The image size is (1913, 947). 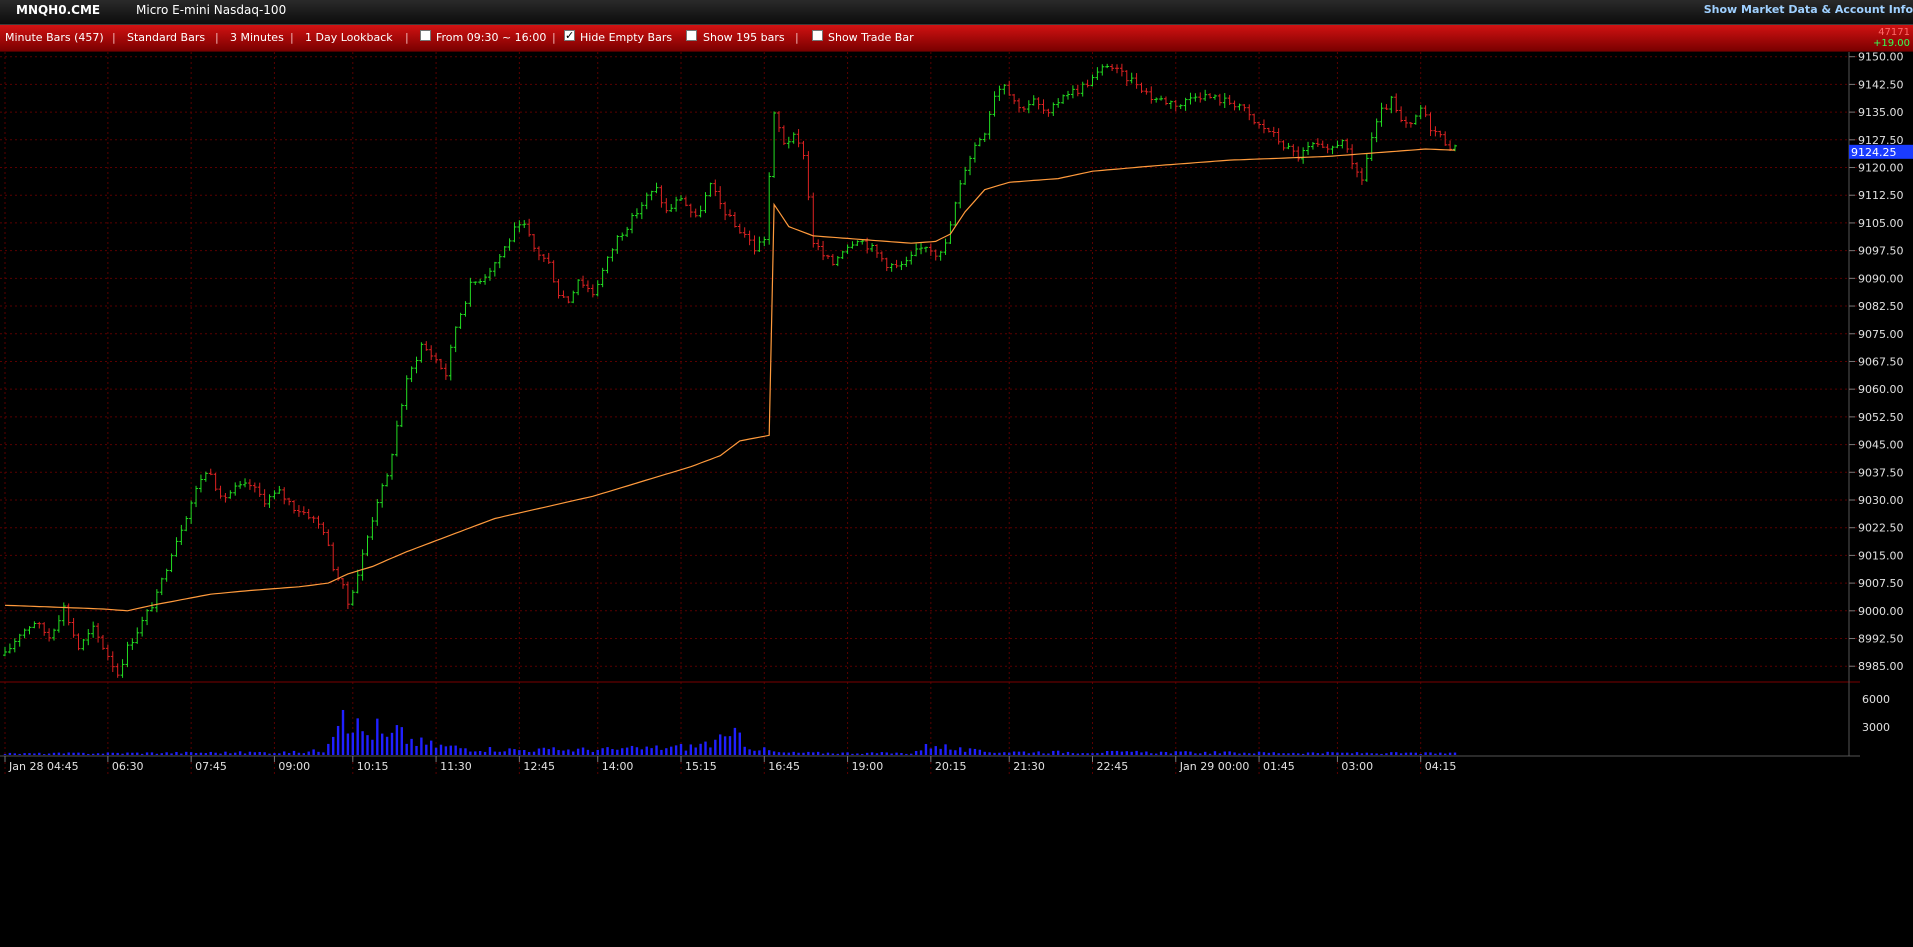 I want to click on bar-type-selector: Minute Bars (457), so click(x=54, y=37).